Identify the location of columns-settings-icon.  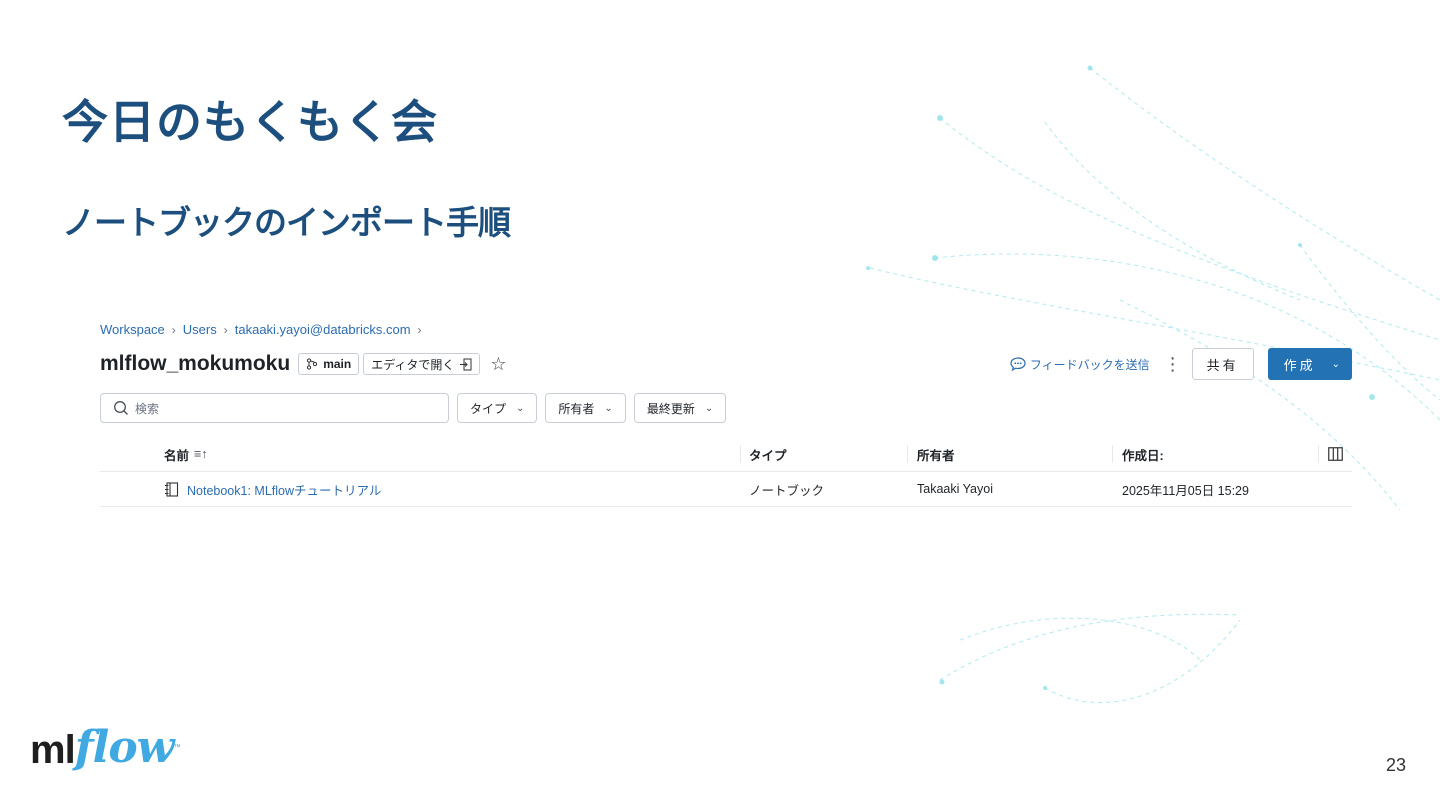
(1335, 454).